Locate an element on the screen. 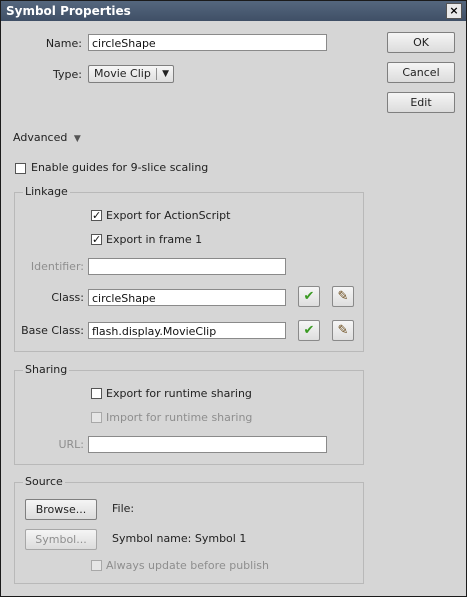 The height and width of the screenshot is (597, 467). url-label: URL: is located at coordinates (71, 444).